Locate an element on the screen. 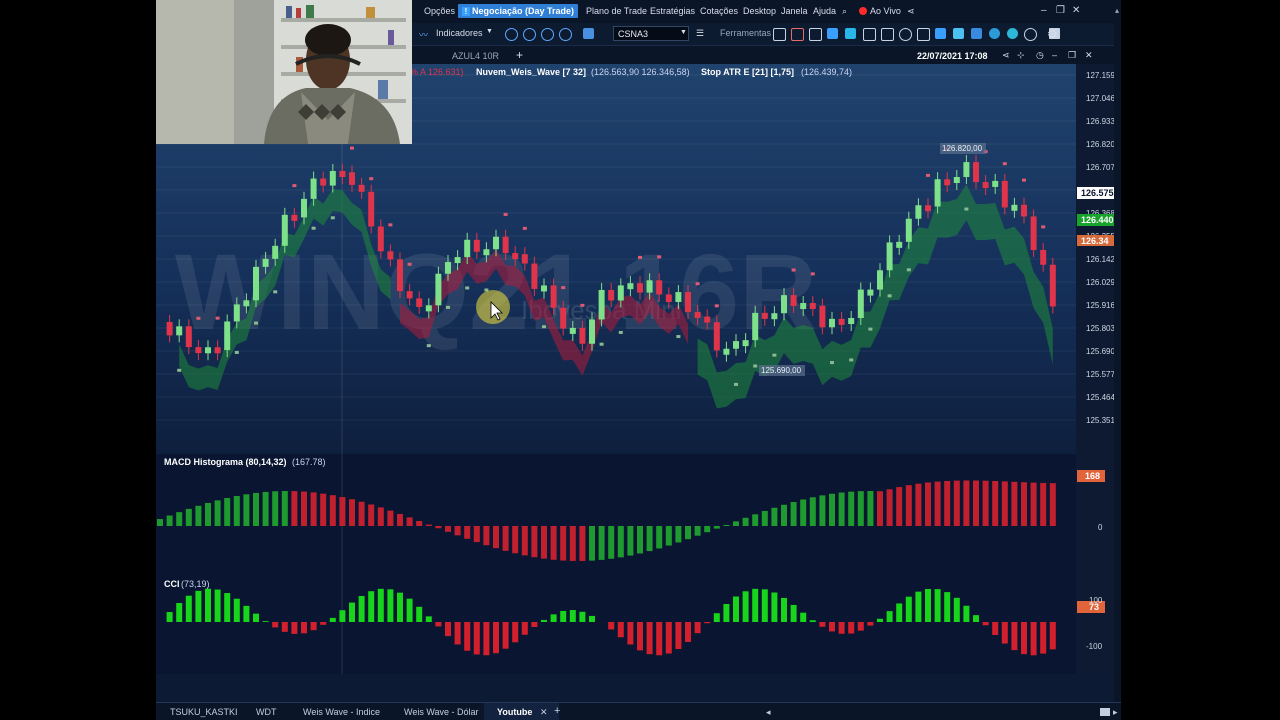 This screenshot has width=1280, height=720. chevron-down-icon: ▼ is located at coordinates (489, 31).